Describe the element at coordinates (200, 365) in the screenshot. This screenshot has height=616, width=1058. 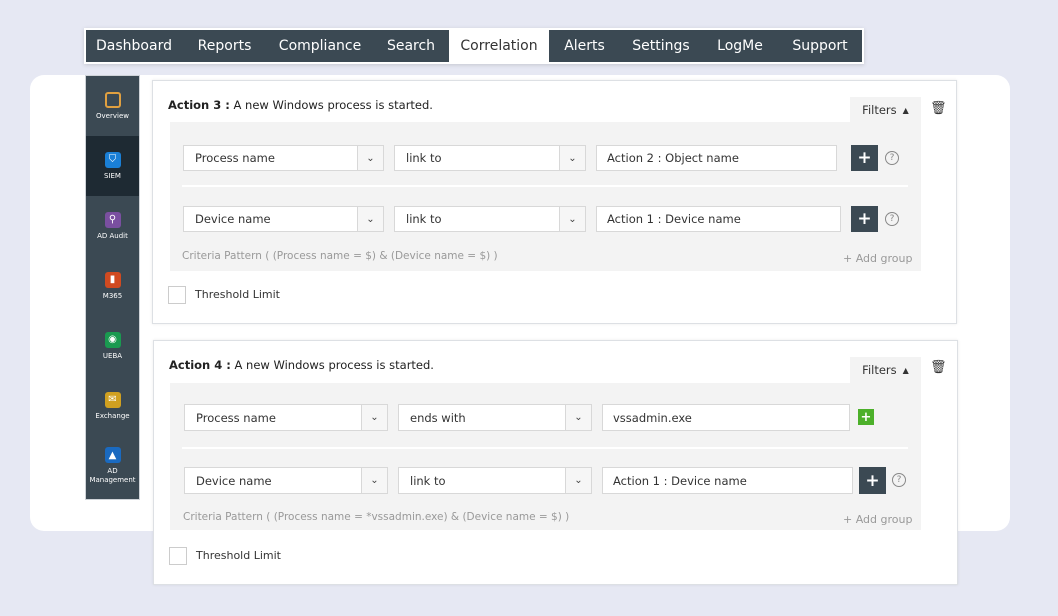
I see `action-label: Action 4 :` at that location.